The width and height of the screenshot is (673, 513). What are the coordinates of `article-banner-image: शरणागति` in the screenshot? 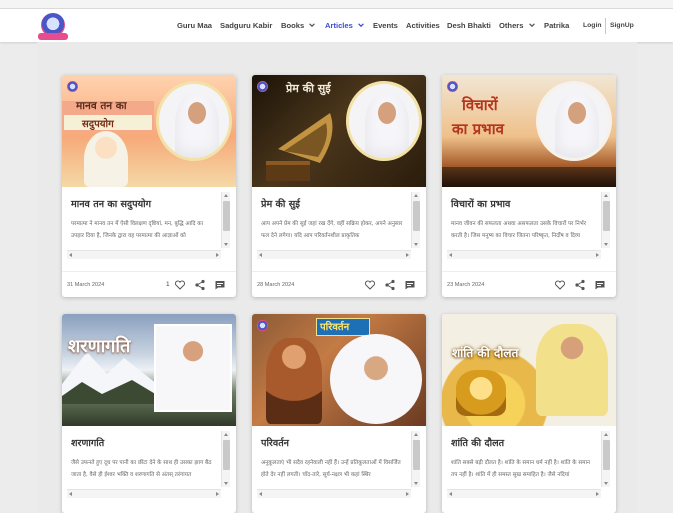 It's located at (149, 370).